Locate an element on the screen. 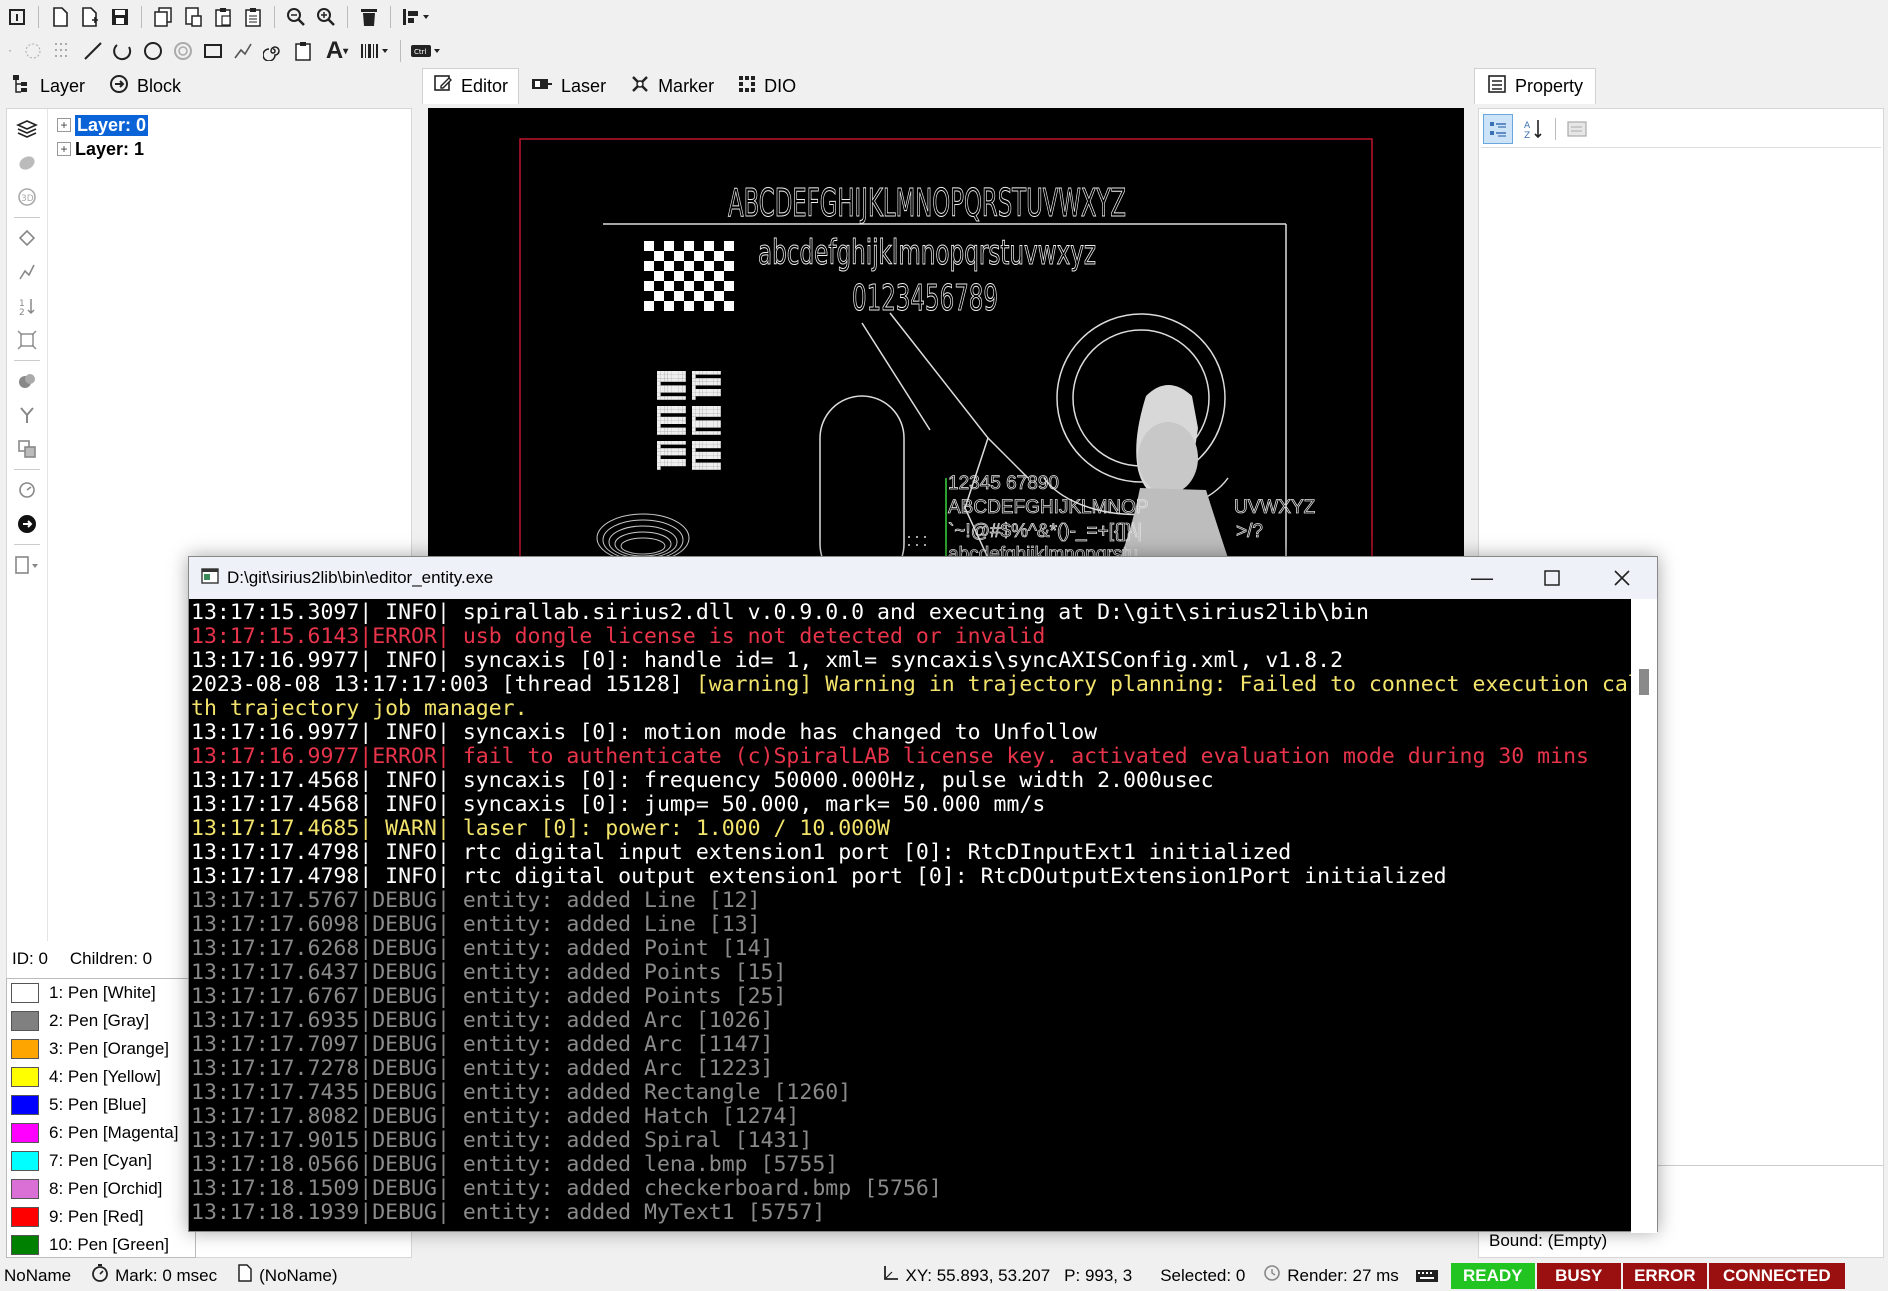 The width and height of the screenshot is (1888, 1291). layer-vertical-toolbar: 3D 12 is located at coordinates (27, 344).